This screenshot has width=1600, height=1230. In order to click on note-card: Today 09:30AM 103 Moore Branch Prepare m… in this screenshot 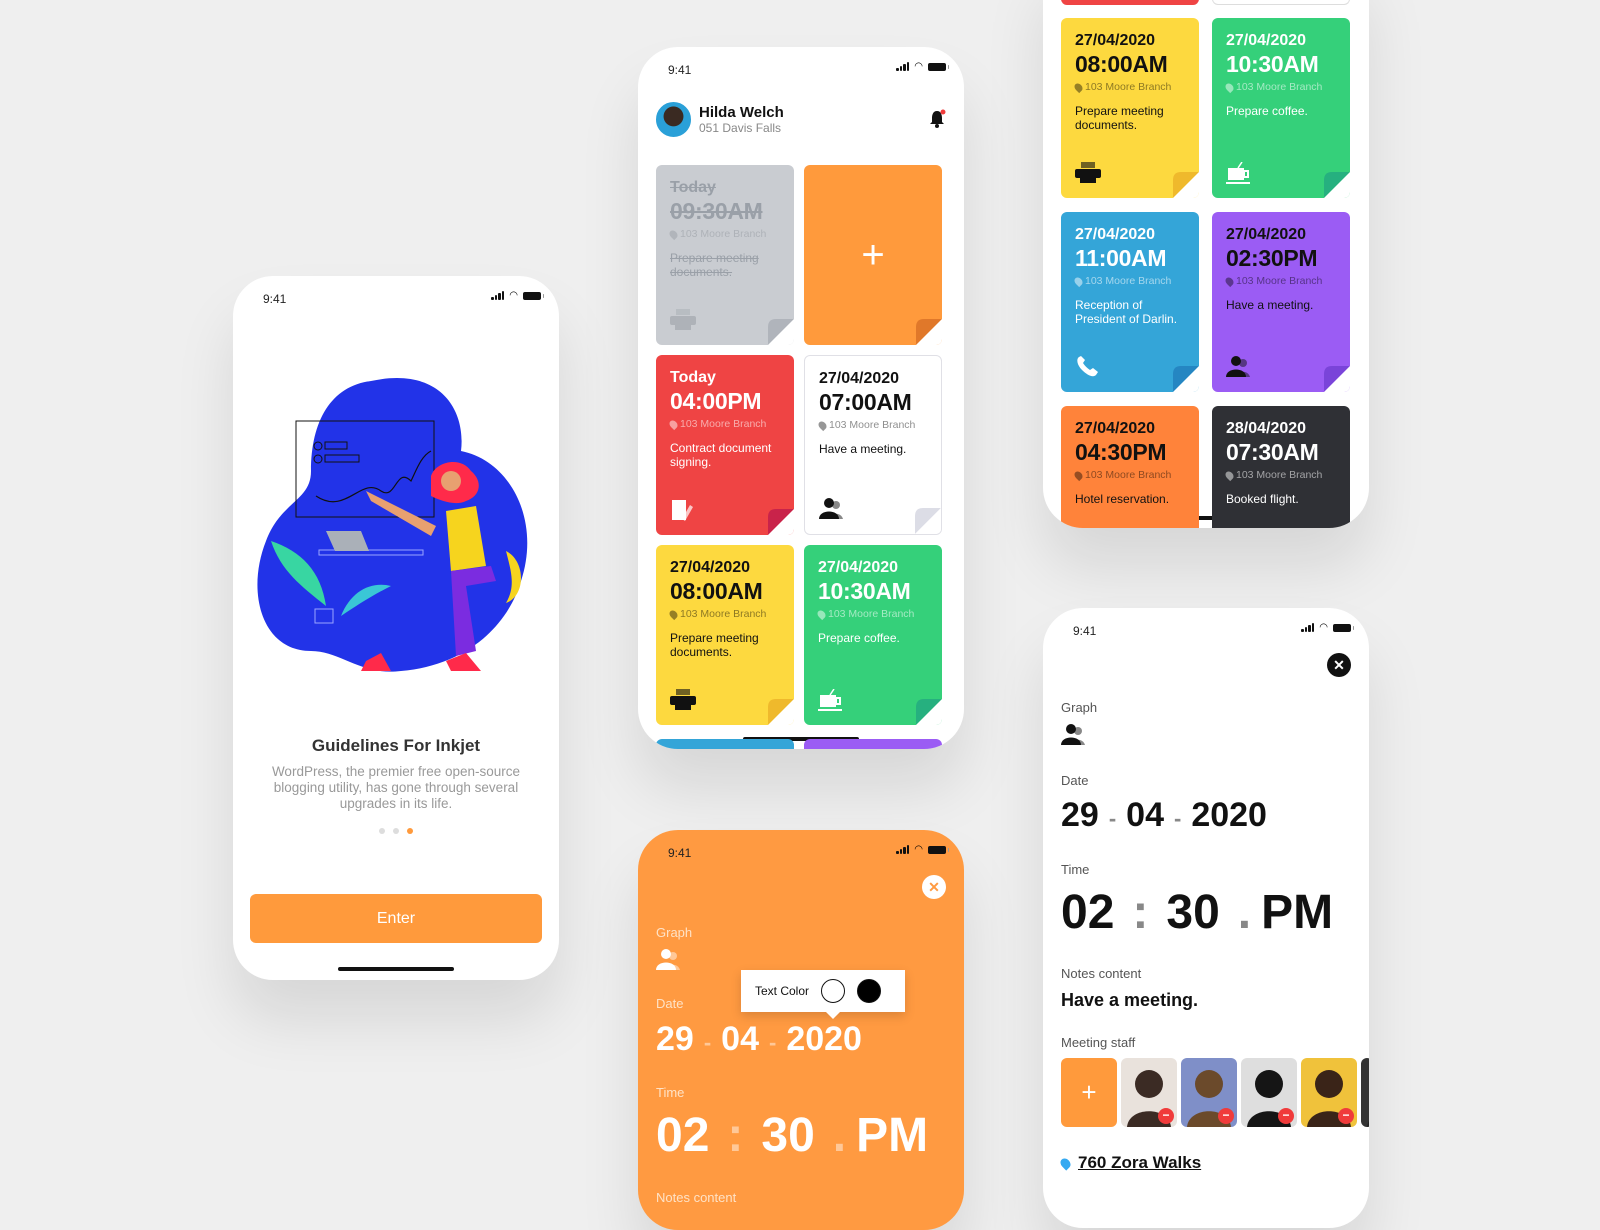, I will do `click(725, 255)`.